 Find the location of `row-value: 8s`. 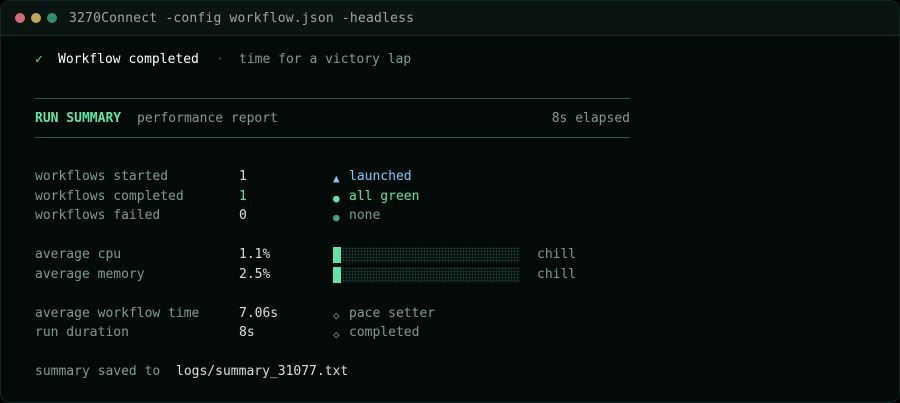

row-value: 8s is located at coordinates (247, 332).